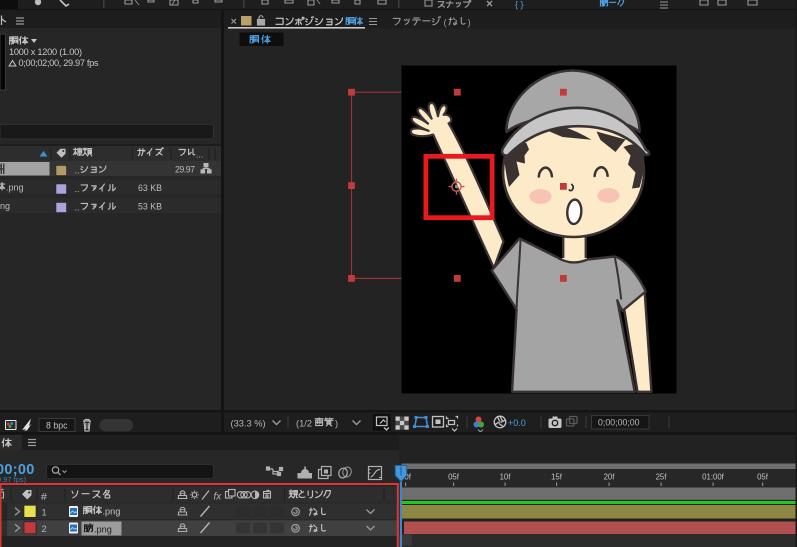 The width and height of the screenshot is (797, 547). Describe the element at coordinates (610, 477) in the screenshot. I see `svg-text: 20f` at that location.